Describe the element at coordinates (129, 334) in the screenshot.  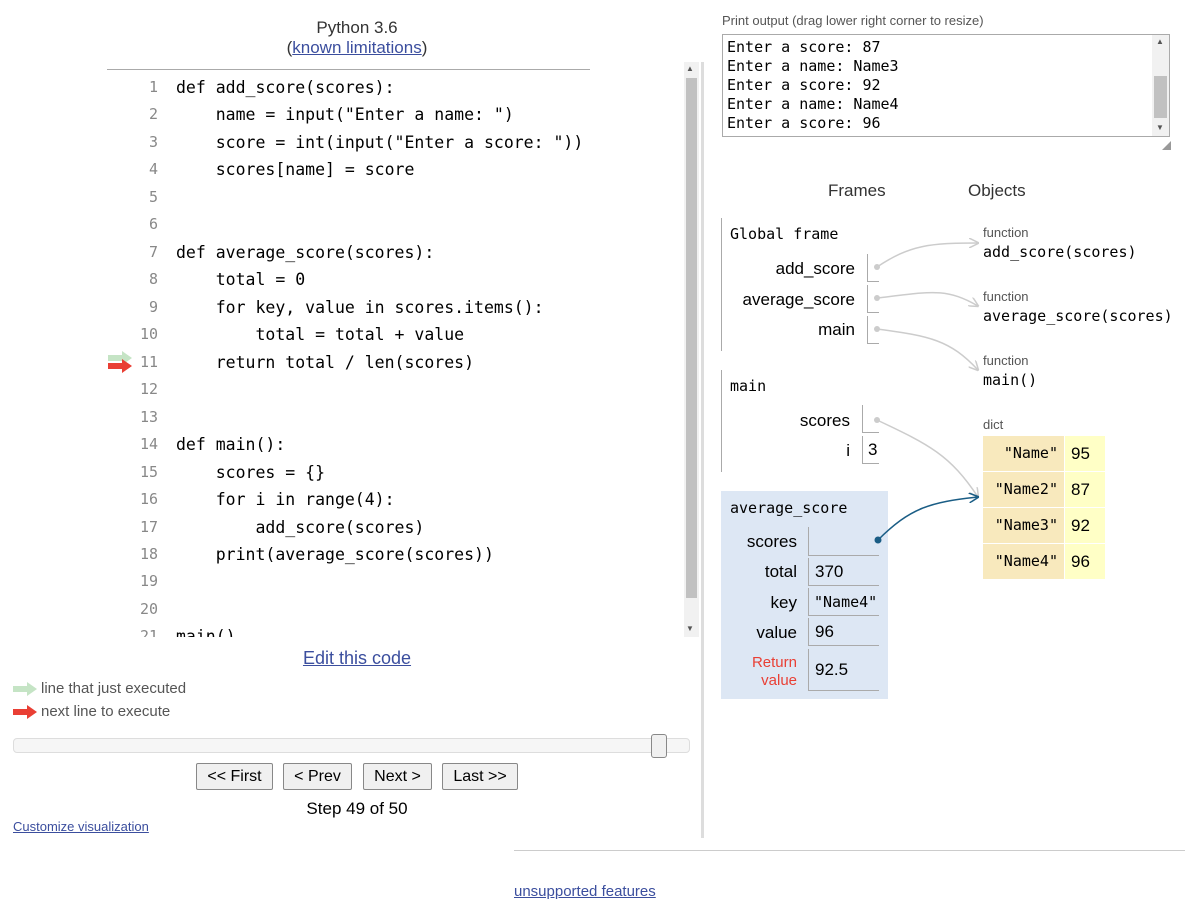
I see `line-number: 10` at that location.